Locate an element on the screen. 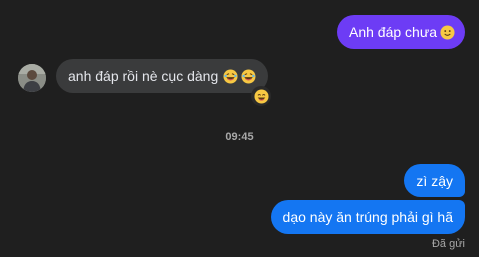 The width and height of the screenshot is (479, 257). laughing-face-icon is located at coordinates (261, 96).